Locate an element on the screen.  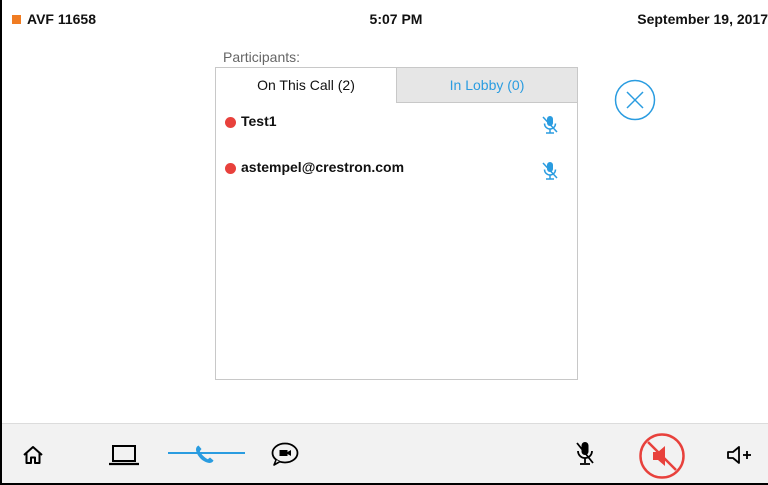
bottom-nav-bar is located at coordinates (384, 454).